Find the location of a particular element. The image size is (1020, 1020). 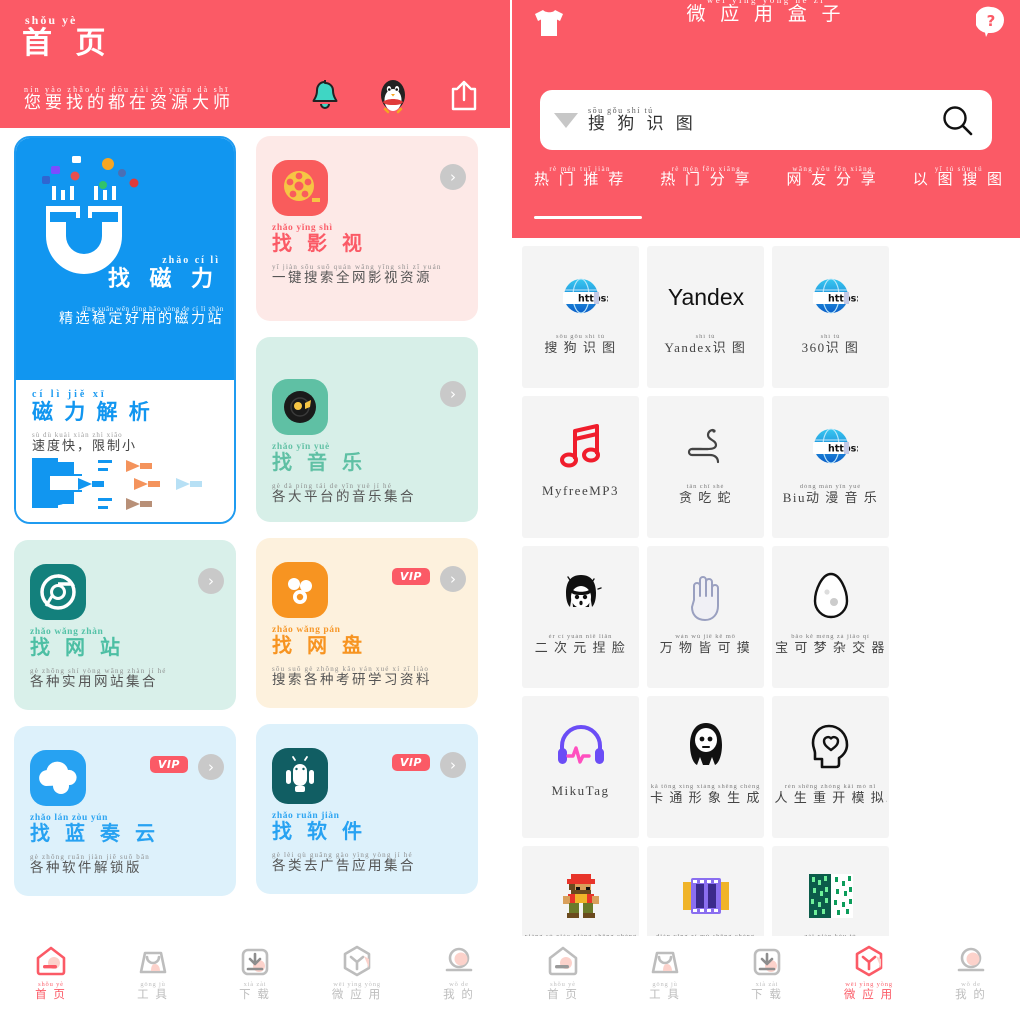

search-value-hanzi: 搜 狗 识 图 is located at coordinates (642, 124).